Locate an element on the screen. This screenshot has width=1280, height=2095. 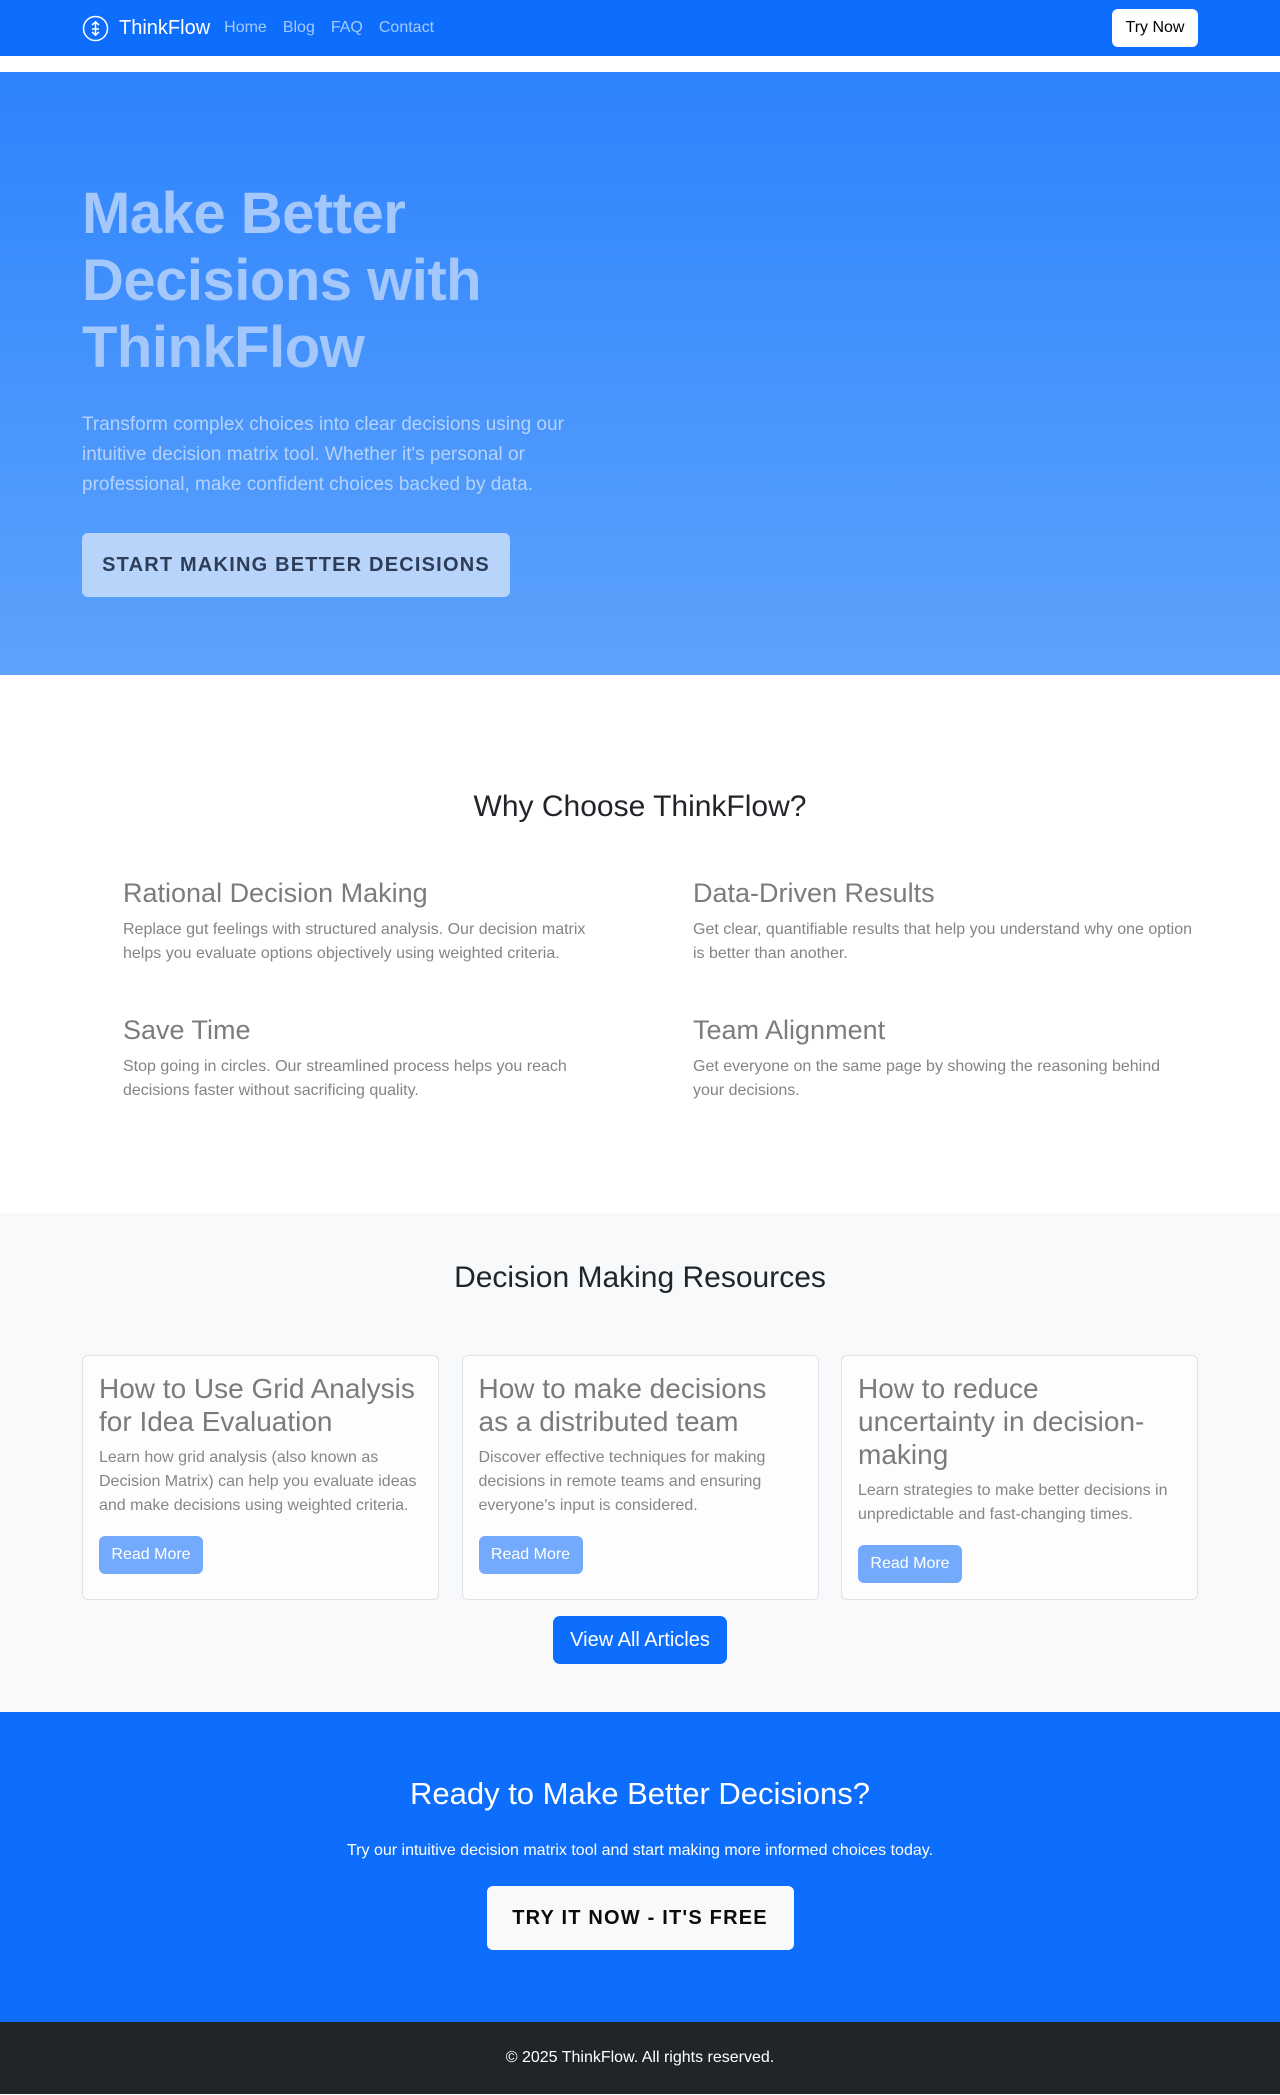
start-making-decisions-button: START MAKING BETTER DECISIONS is located at coordinates (296, 565).